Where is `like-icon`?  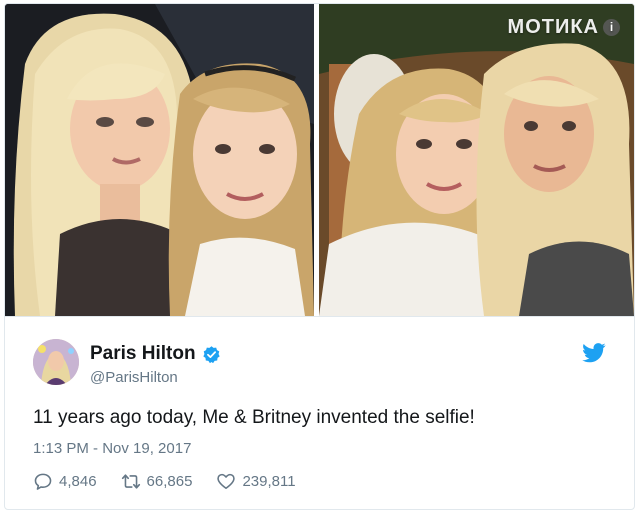 like-icon is located at coordinates (226, 481).